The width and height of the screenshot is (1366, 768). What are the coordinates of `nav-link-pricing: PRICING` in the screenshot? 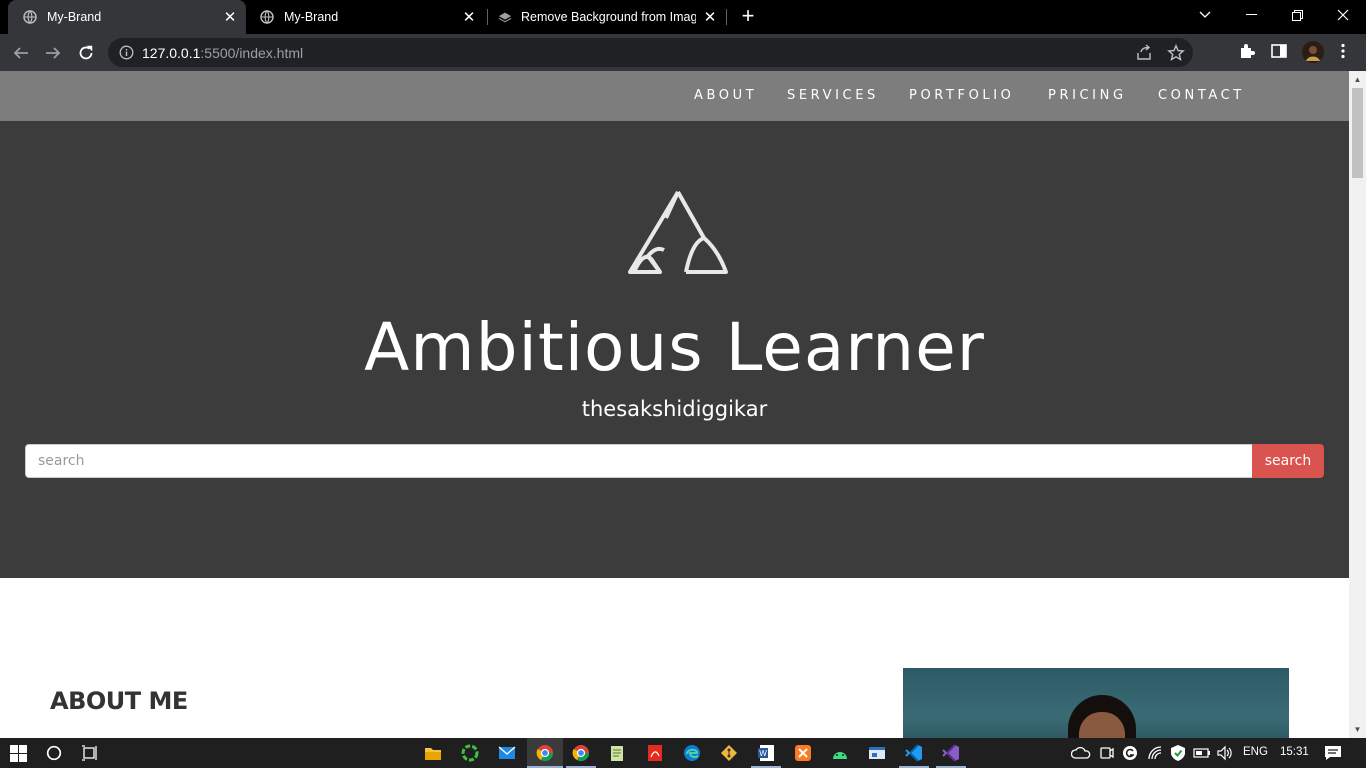 It's located at (1087, 95).